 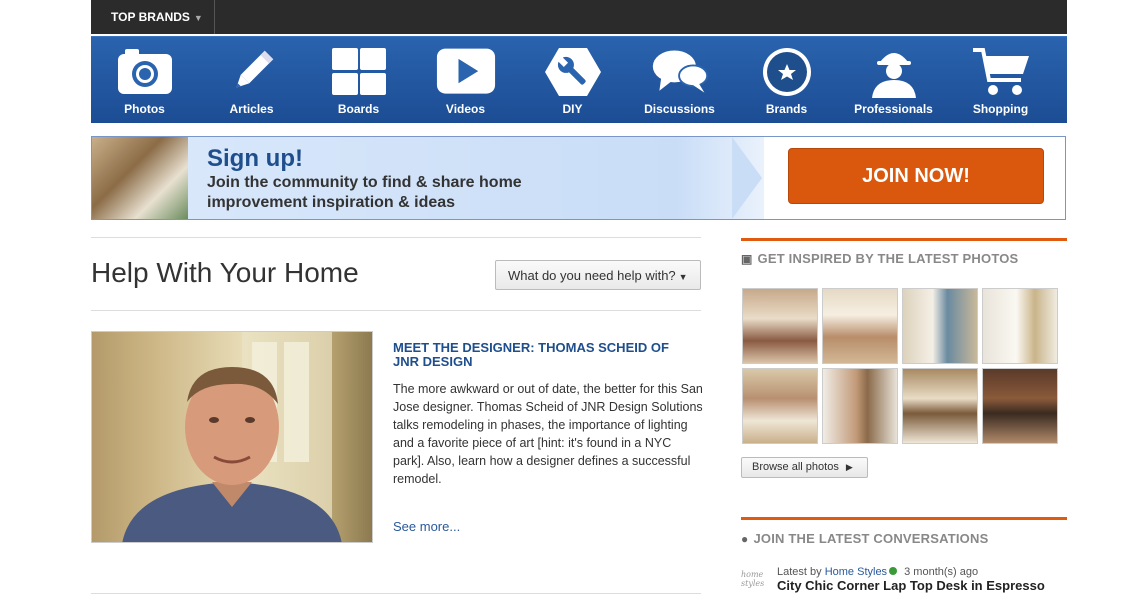 I want to click on nav-item-professionals: Professionals, so click(x=893, y=80).